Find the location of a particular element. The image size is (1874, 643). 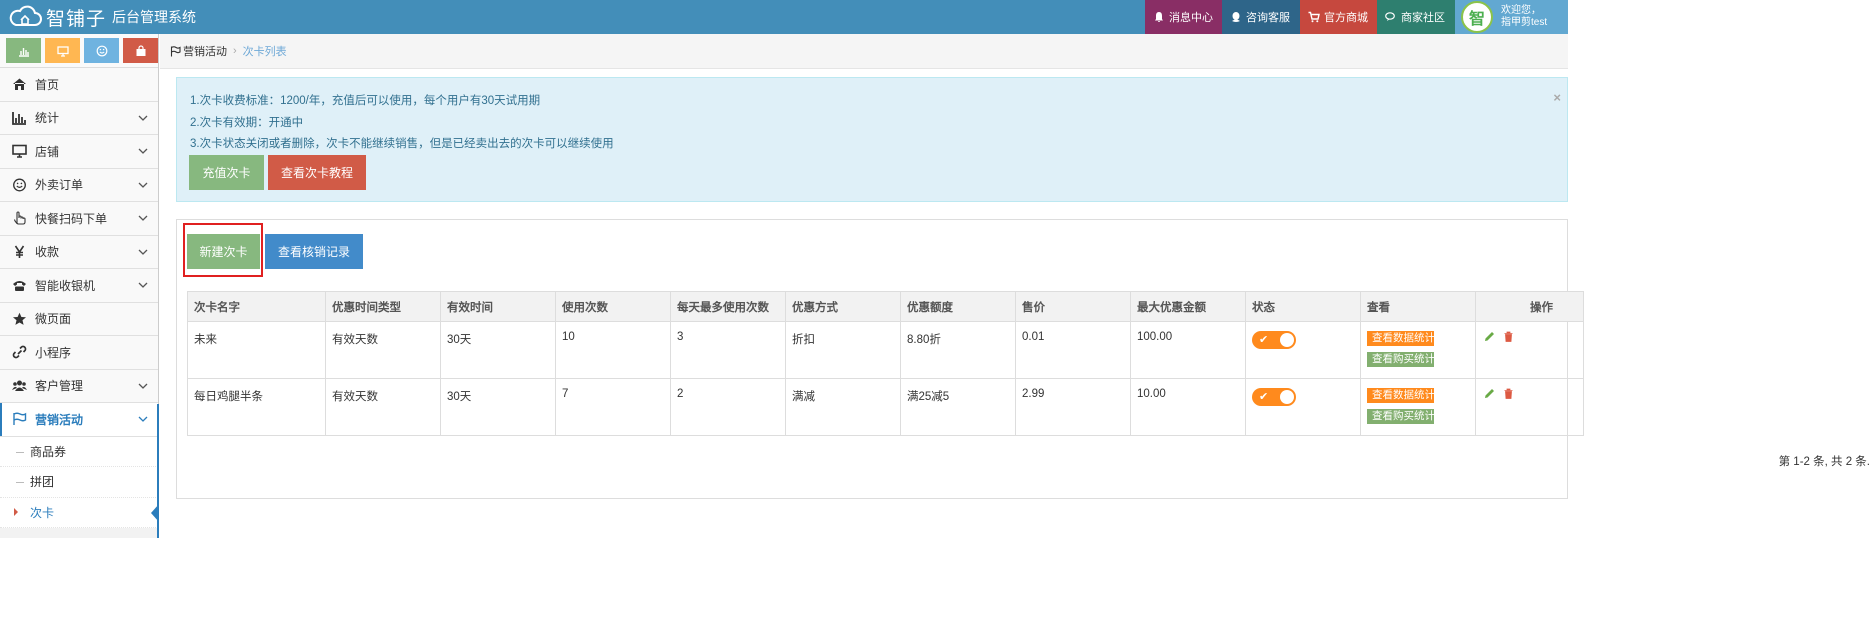

user-name: 指甲剪test is located at coordinates (1524, 22).